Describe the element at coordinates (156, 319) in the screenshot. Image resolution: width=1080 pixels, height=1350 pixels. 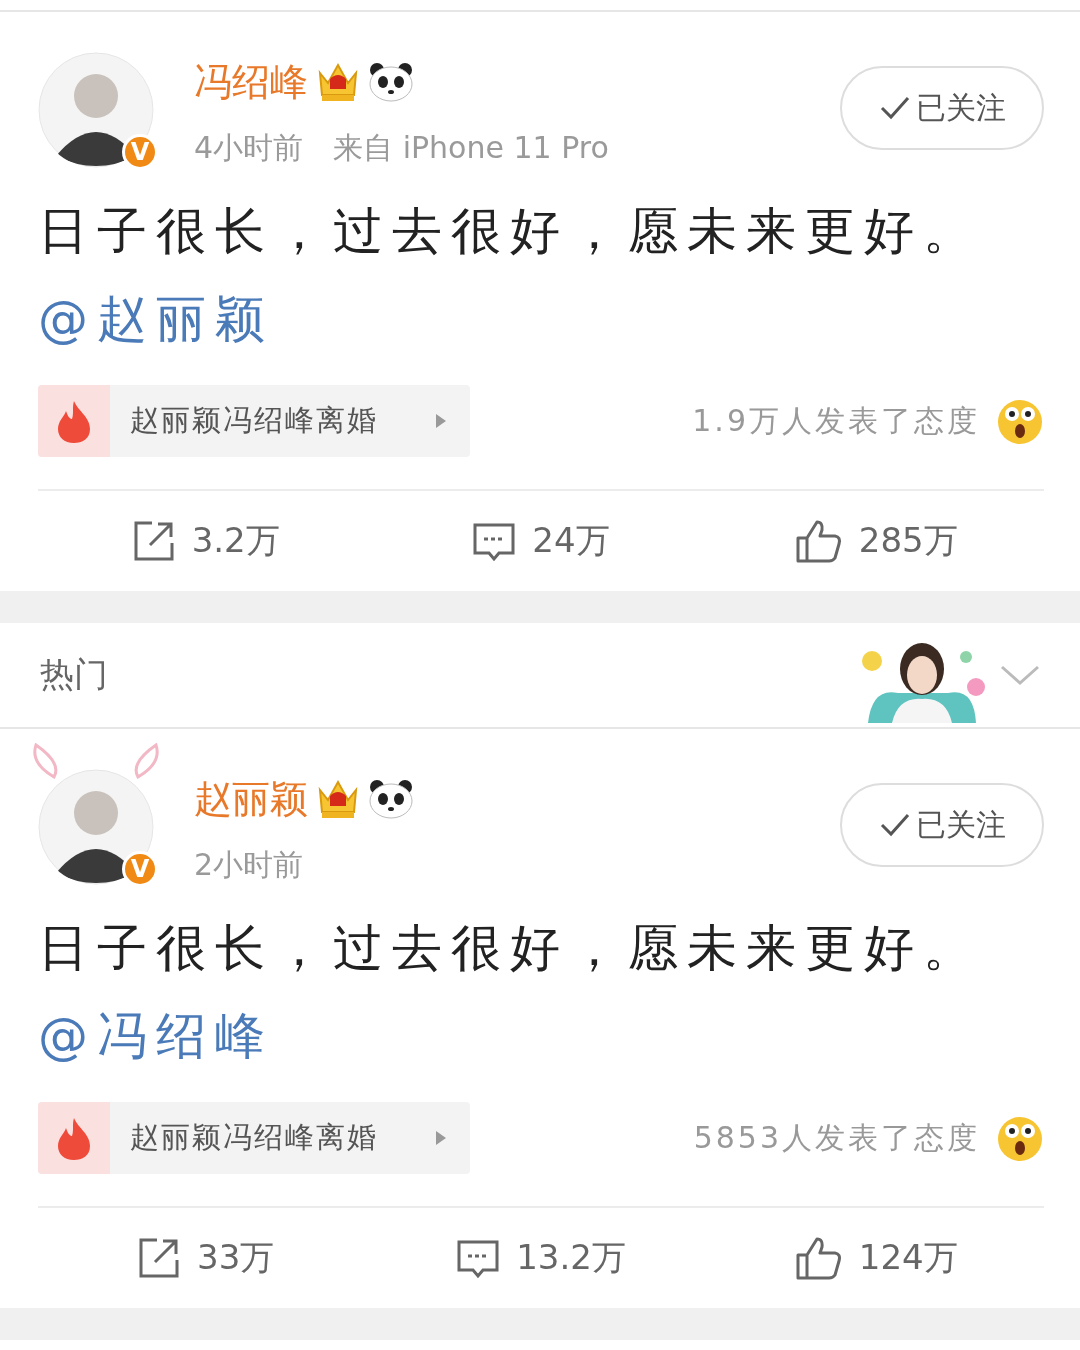
I see `mention-link: @赵丽颖` at that location.